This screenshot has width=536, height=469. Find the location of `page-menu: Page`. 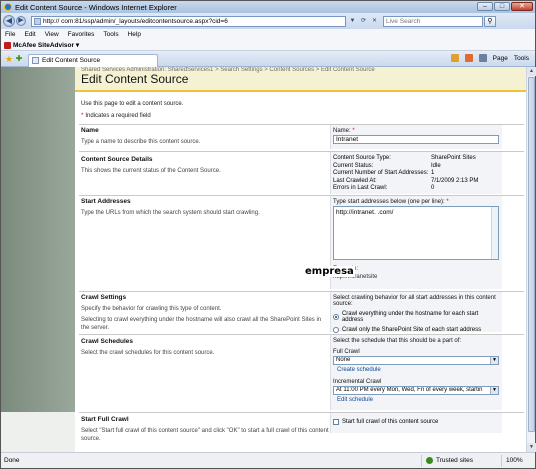

page-menu: Page is located at coordinates (500, 58).